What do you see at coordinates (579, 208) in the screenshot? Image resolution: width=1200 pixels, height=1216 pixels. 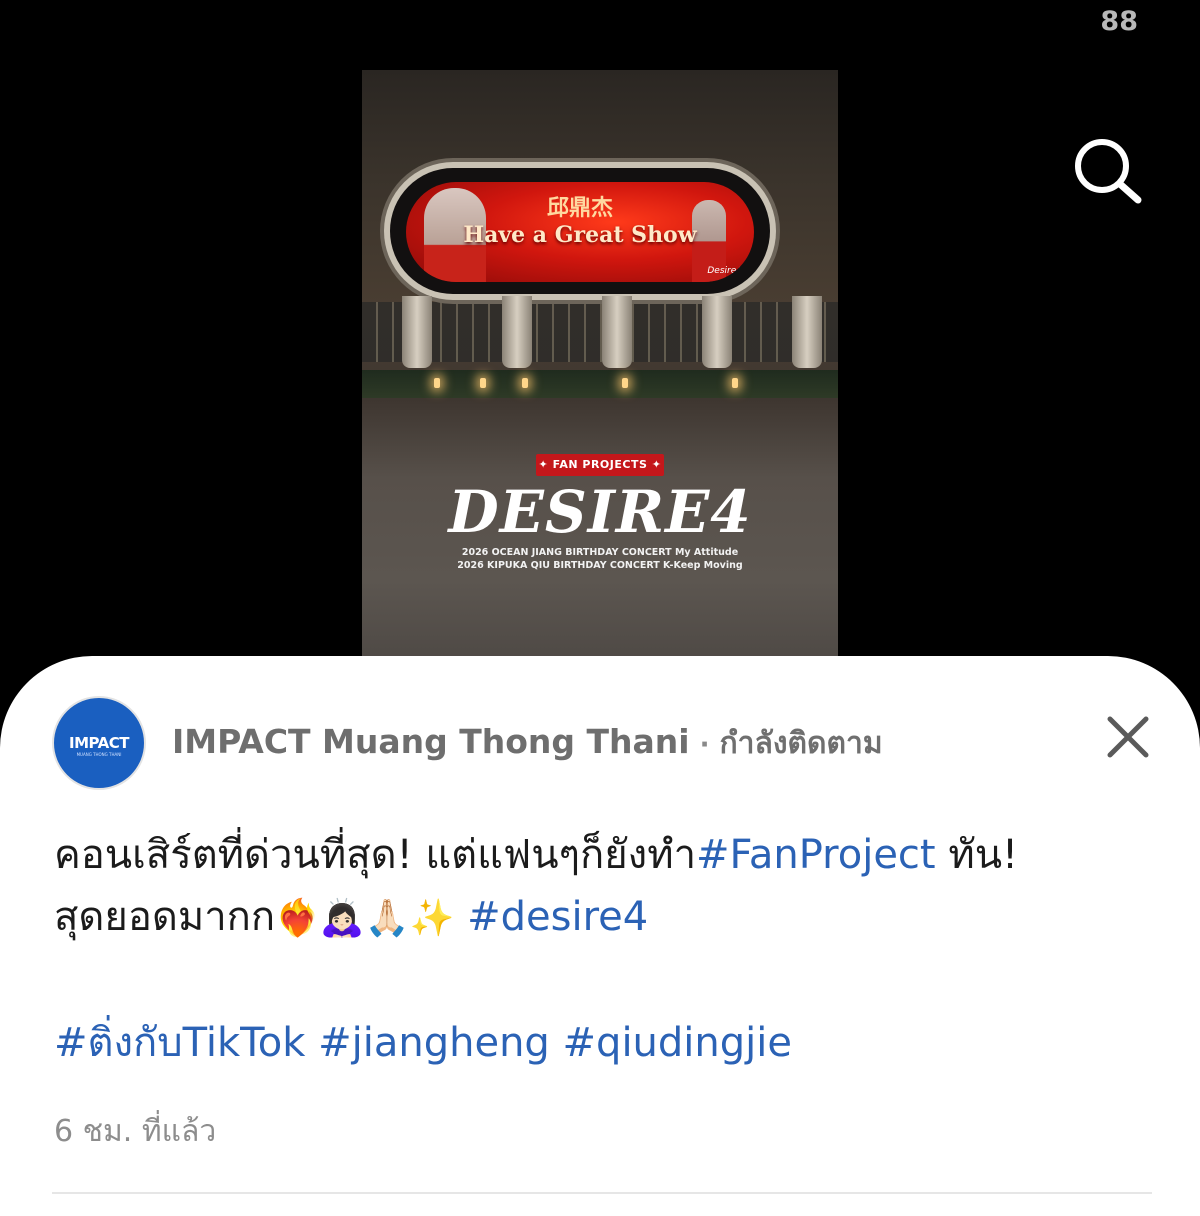 I see `billboard-chinese-name: 邱鼎杰` at bounding box center [579, 208].